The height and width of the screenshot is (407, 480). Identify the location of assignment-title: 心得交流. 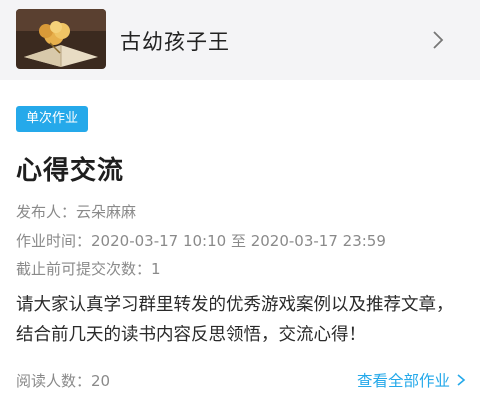
(70, 171).